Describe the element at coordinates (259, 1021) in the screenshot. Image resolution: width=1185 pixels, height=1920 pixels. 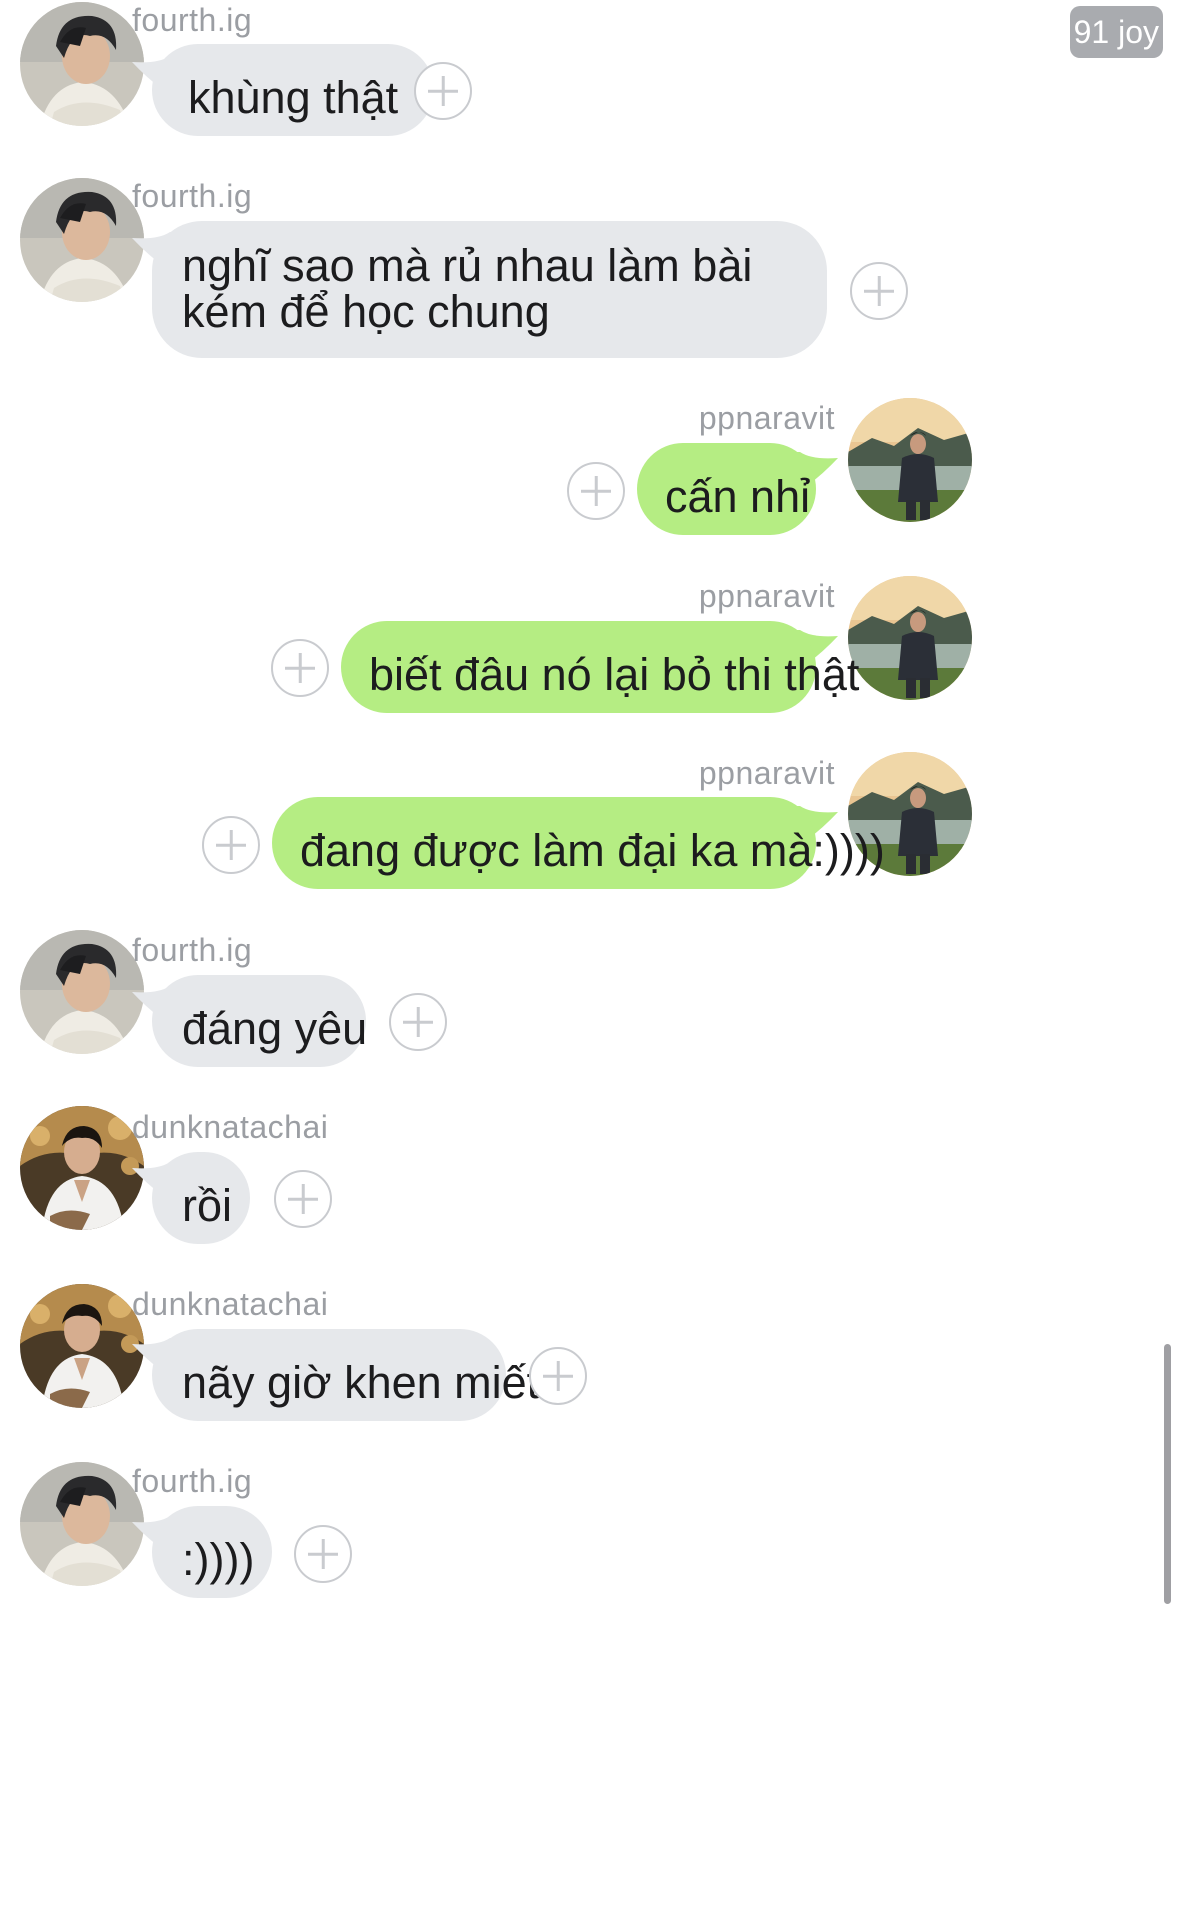
I see `message-bubble: đáng yêu` at that location.